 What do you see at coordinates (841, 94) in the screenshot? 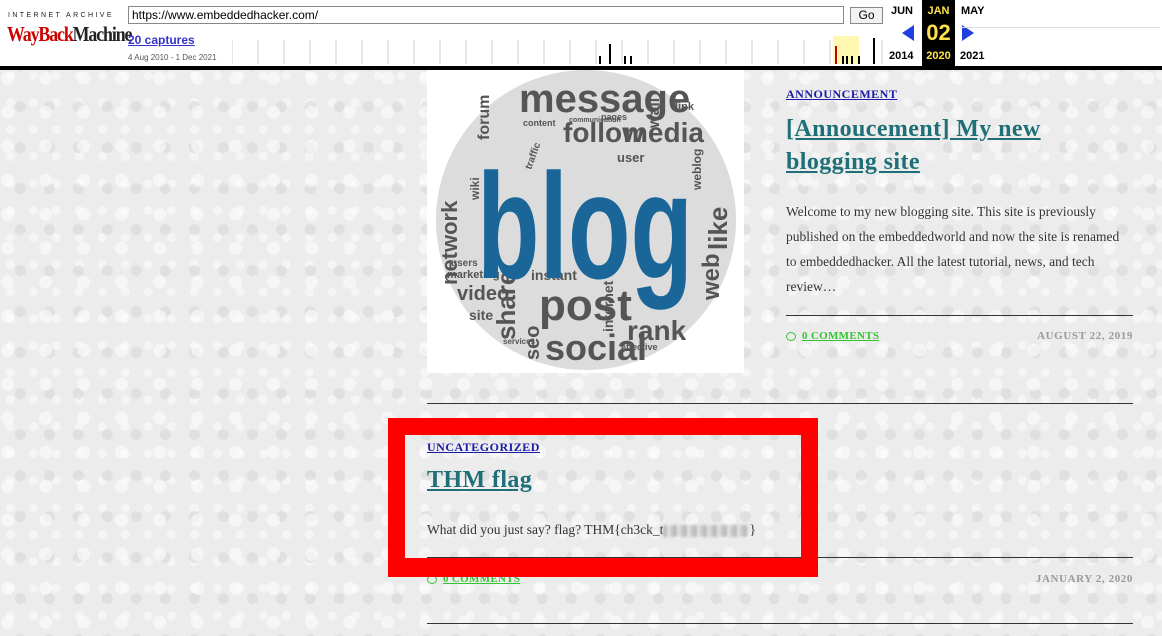
I see `post-category-announcement: ANNOUNCEMENT` at bounding box center [841, 94].